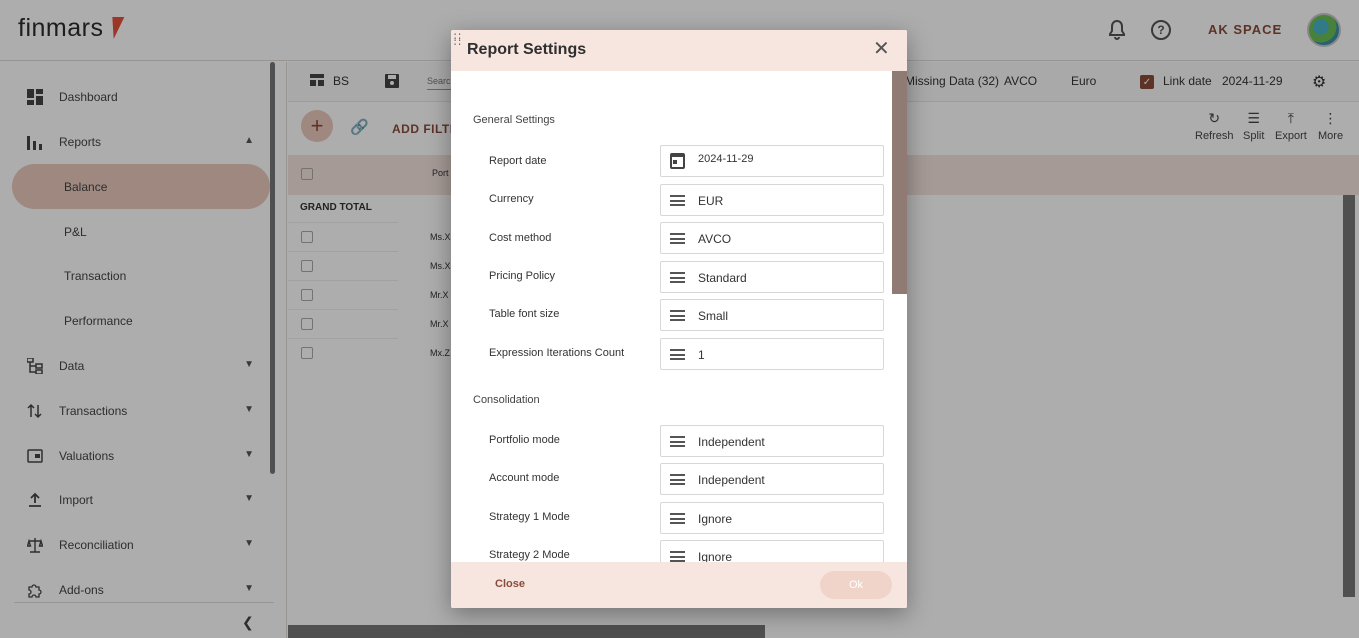 The width and height of the screenshot is (1359, 638). I want to click on account-mode-field: Independent, so click(772, 479).